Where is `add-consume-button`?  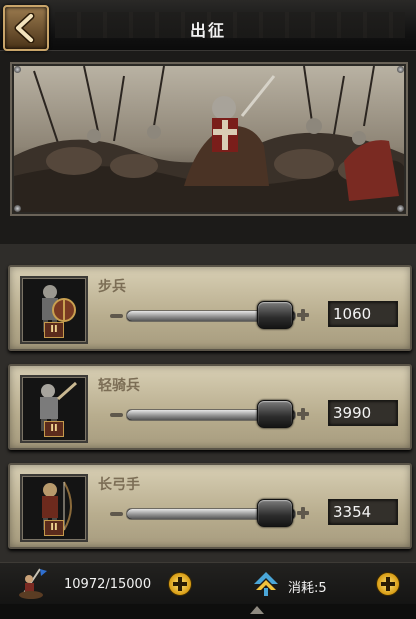
add-consume-button is located at coordinates (388, 584).